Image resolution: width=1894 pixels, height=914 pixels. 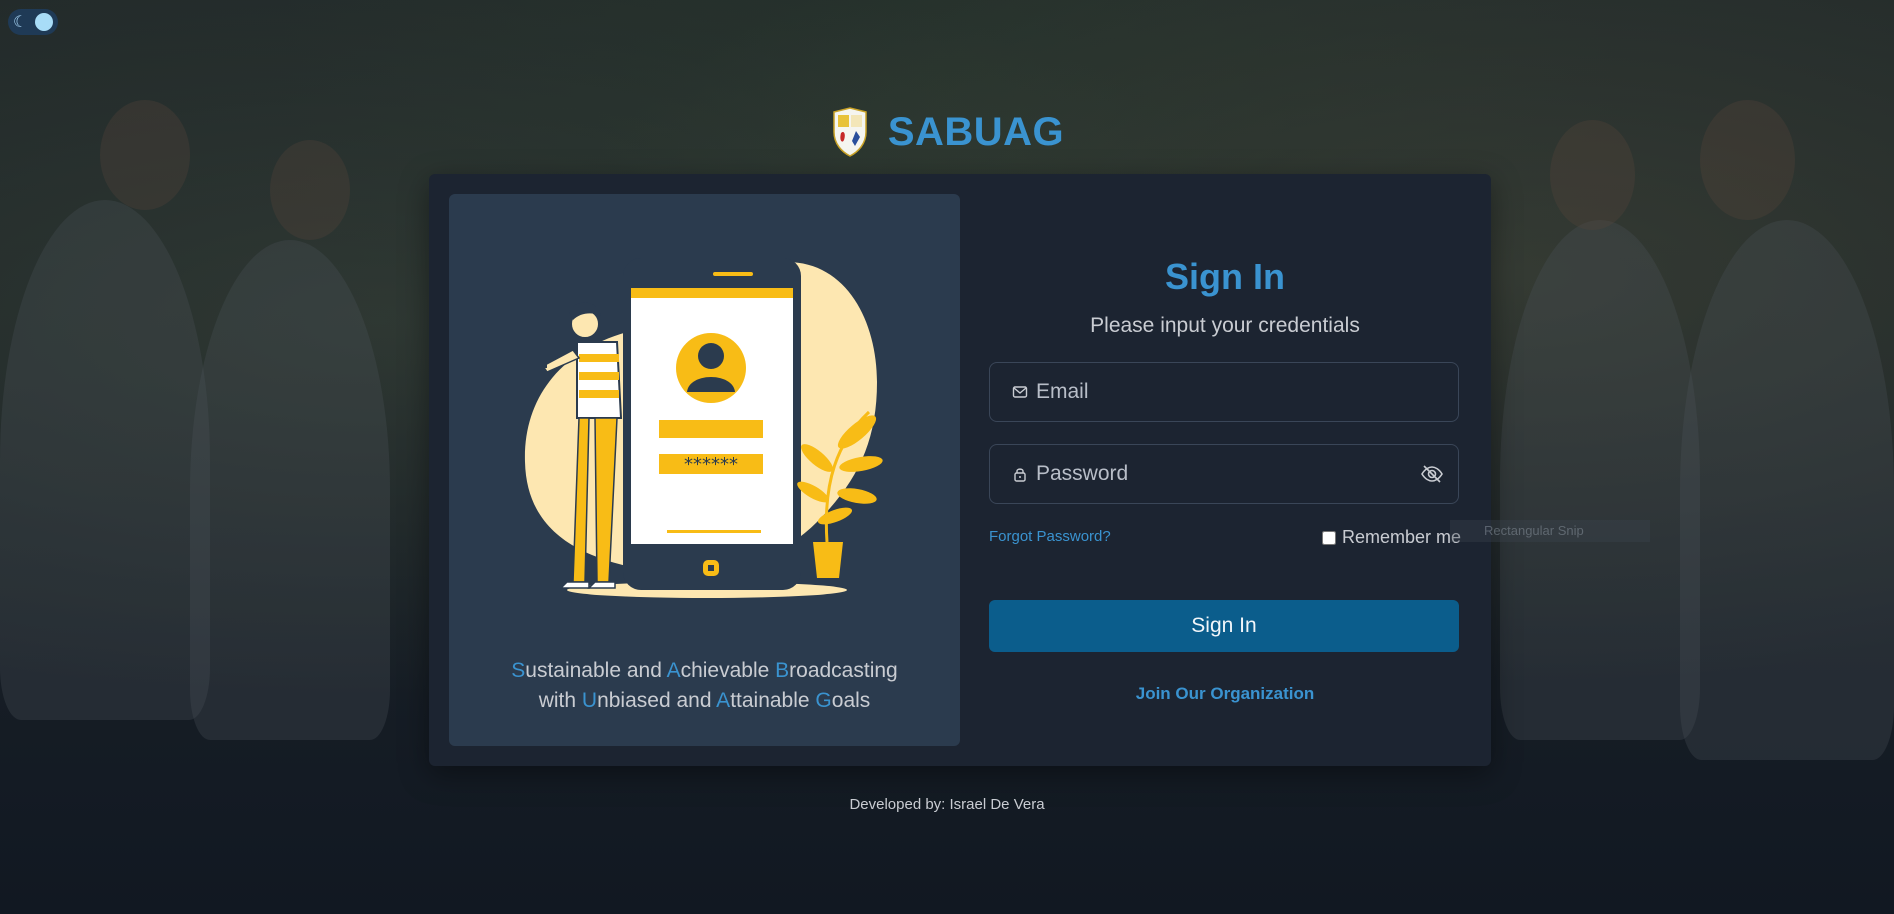 What do you see at coordinates (1020, 392) in the screenshot?
I see `mail-icon` at bounding box center [1020, 392].